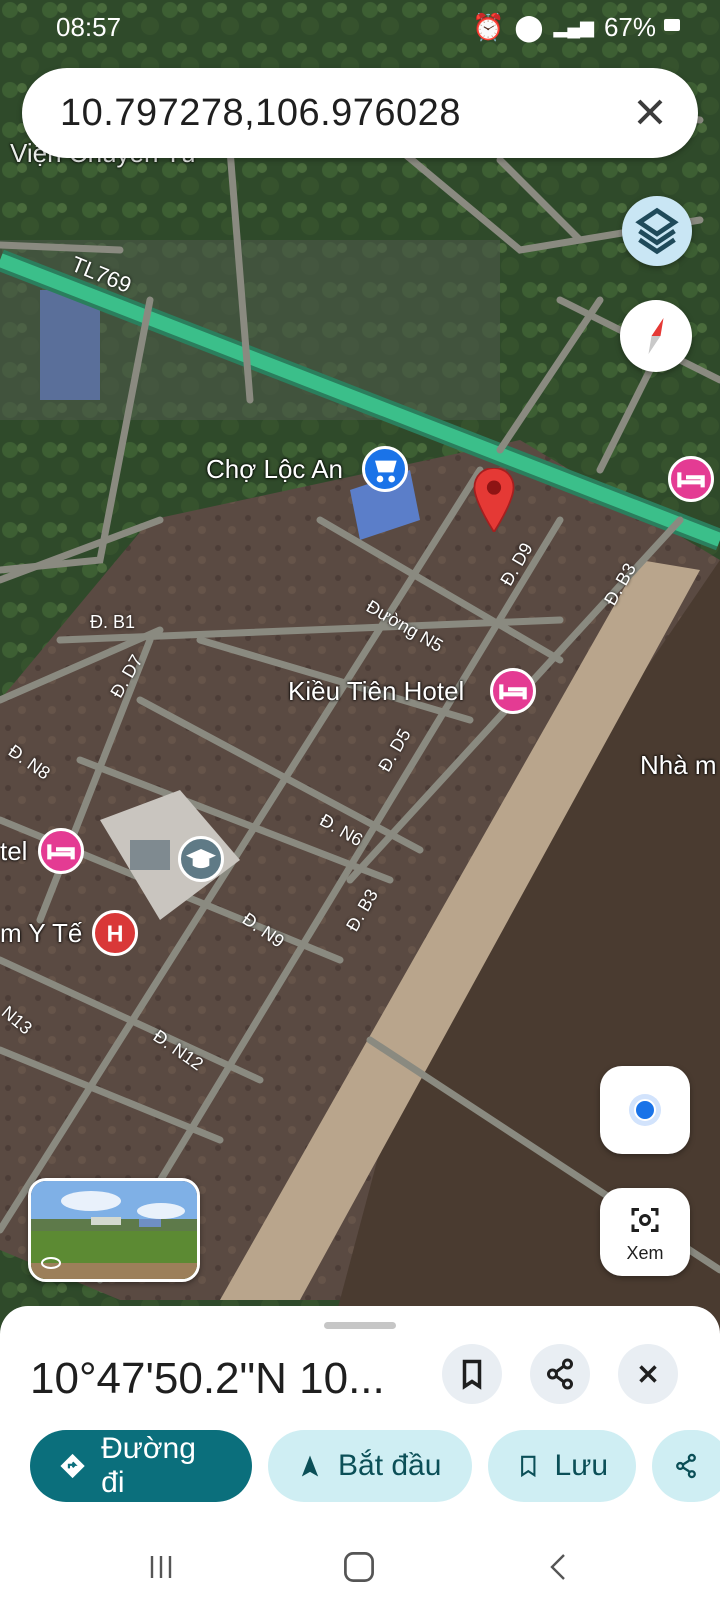  Describe the element at coordinates (645, 1220) in the screenshot. I see `lens-icon` at that location.